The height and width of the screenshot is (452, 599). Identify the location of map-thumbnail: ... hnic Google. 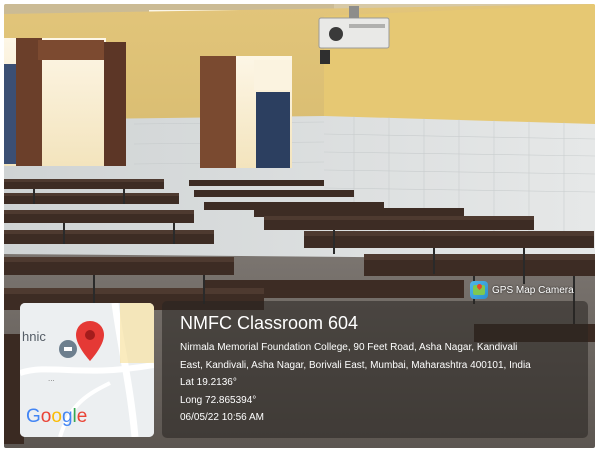
(87, 370).